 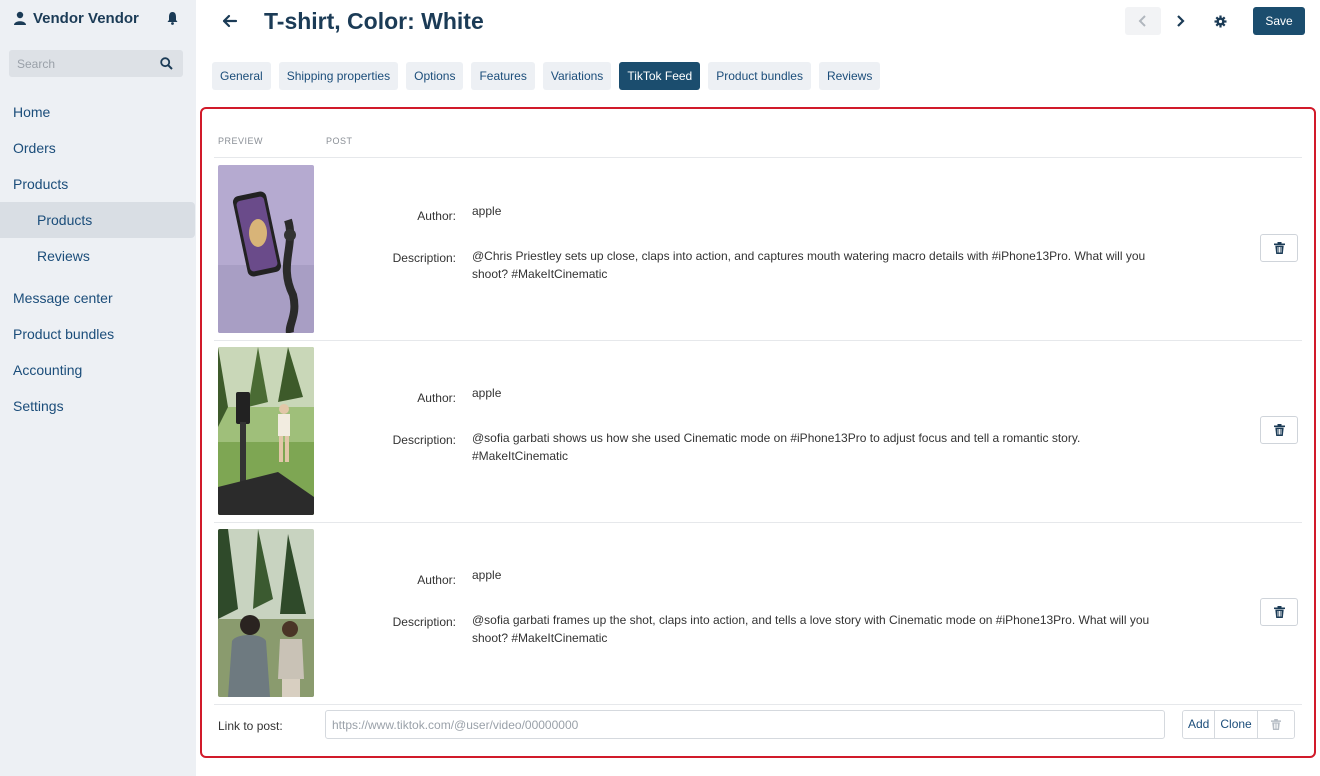 What do you see at coordinates (98, 256) in the screenshot?
I see `sidebar-subitem-reviews: Reviews` at bounding box center [98, 256].